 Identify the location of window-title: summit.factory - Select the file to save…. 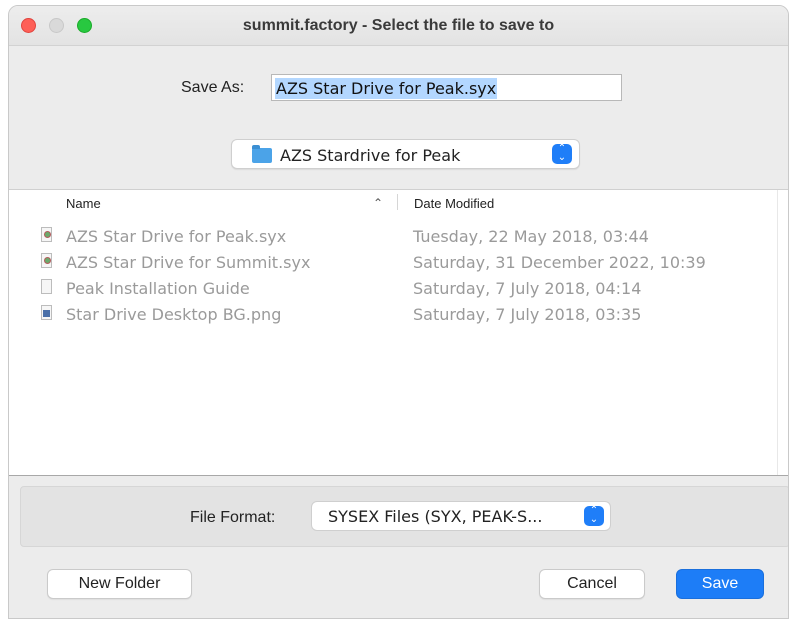
(398, 25).